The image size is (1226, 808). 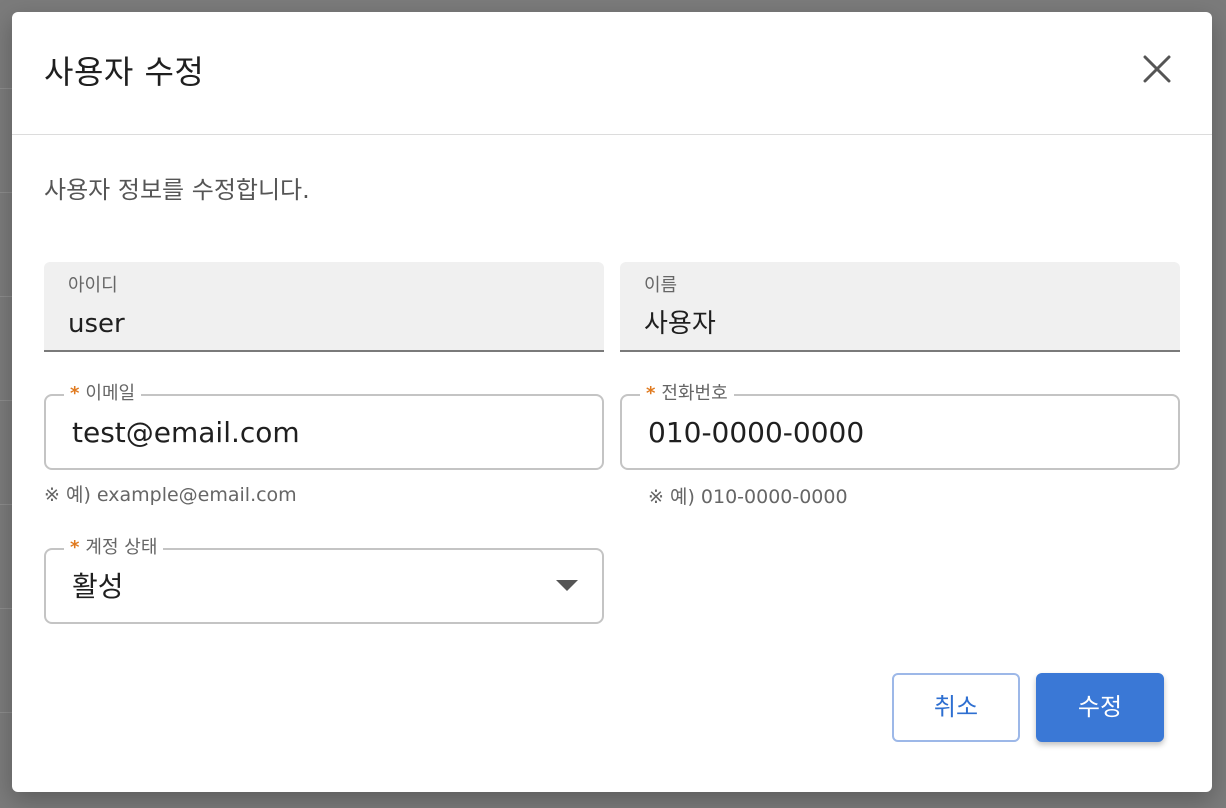 What do you see at coordinates (888, 433) in the screenshot?
I see `phone-input: 010-0000-0000` at bounding box center [888, 433].